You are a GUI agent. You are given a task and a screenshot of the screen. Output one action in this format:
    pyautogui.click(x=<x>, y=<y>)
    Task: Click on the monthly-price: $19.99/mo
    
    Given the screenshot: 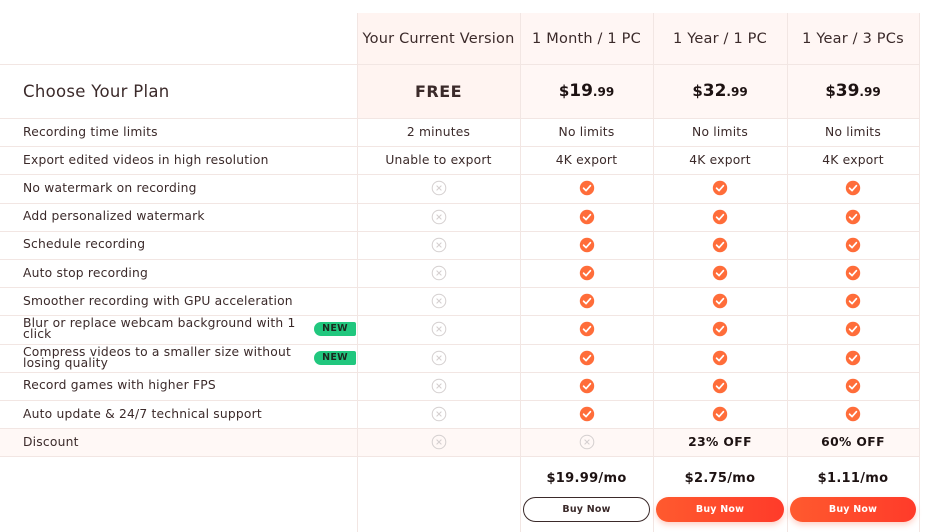 What is the action you would take?
    pyautogui.click(x=586, y=478)
    